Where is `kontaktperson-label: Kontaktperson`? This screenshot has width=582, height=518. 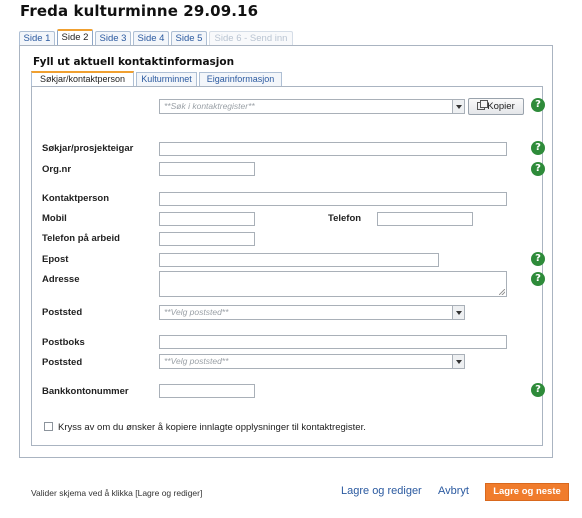
kontaktperson-label: Kontaktperson is located at coordinates (76, 198).